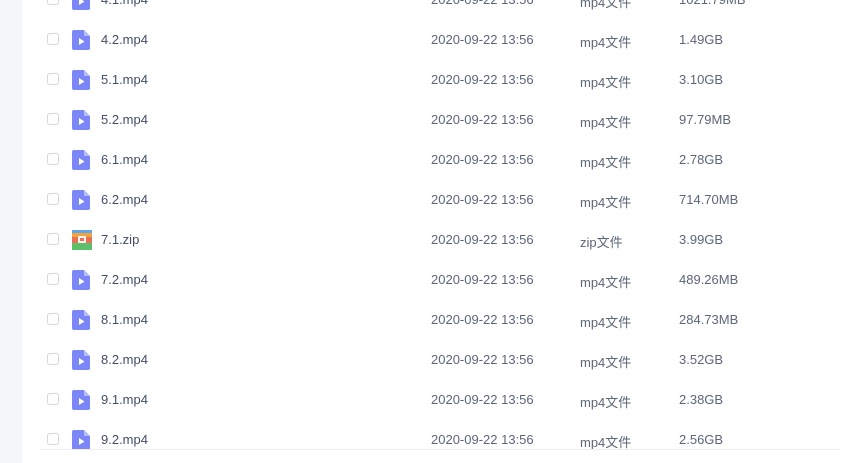 This screenshot has height=463, width=841. I want to click on file-size: 2.56GB, so click(701, 439).